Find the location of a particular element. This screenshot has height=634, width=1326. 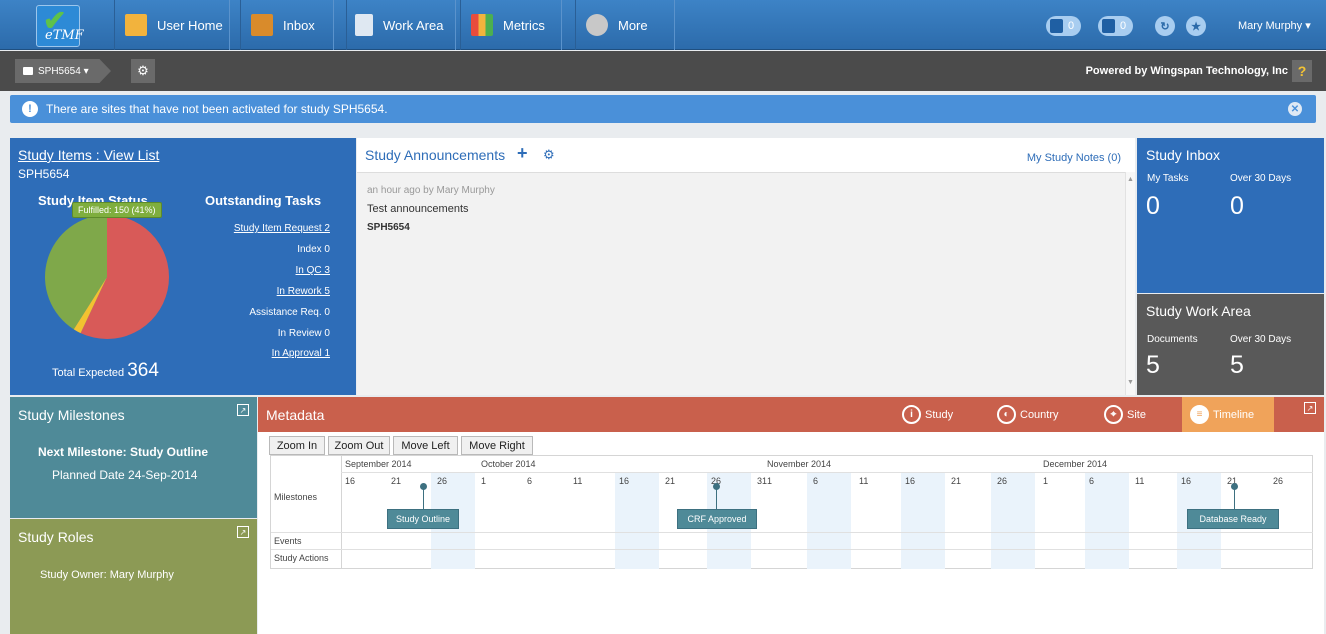

move-left-button: Move Left is located at coordinates (425, 445).